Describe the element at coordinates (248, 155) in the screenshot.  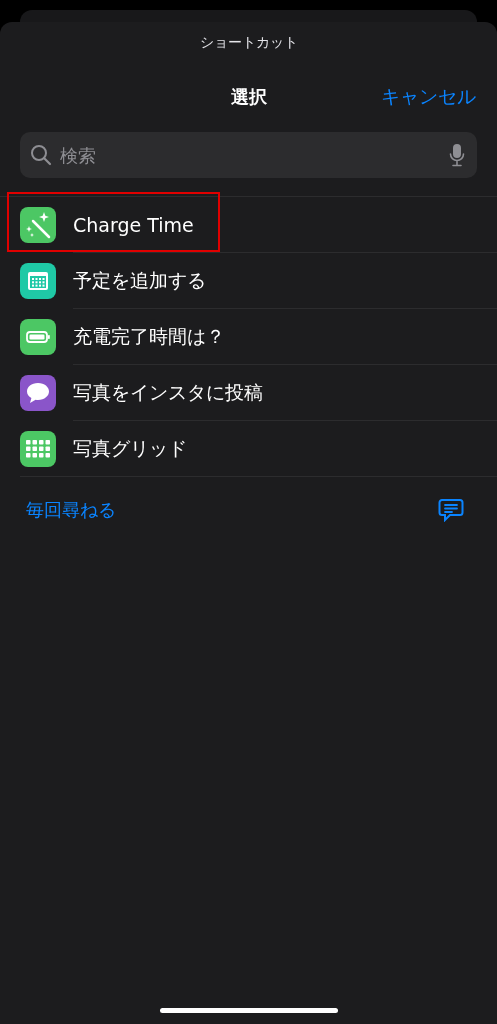
I see `search-field: 検索` at that location.